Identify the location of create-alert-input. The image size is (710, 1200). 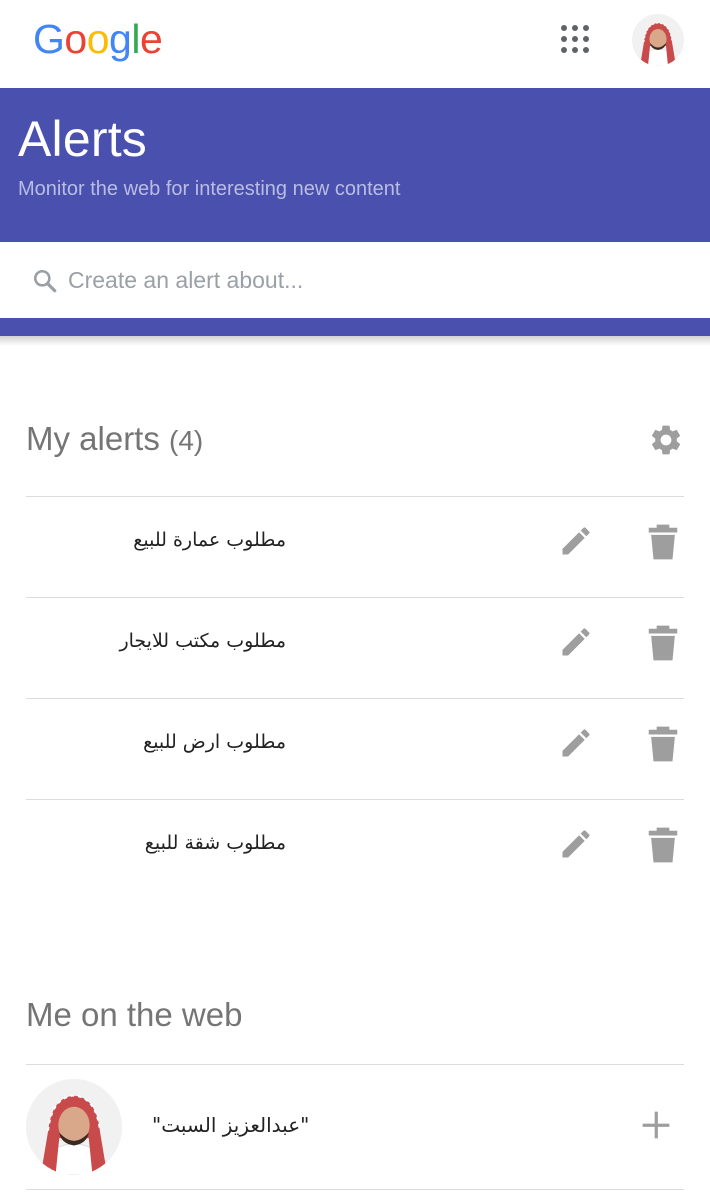
(368, 280).